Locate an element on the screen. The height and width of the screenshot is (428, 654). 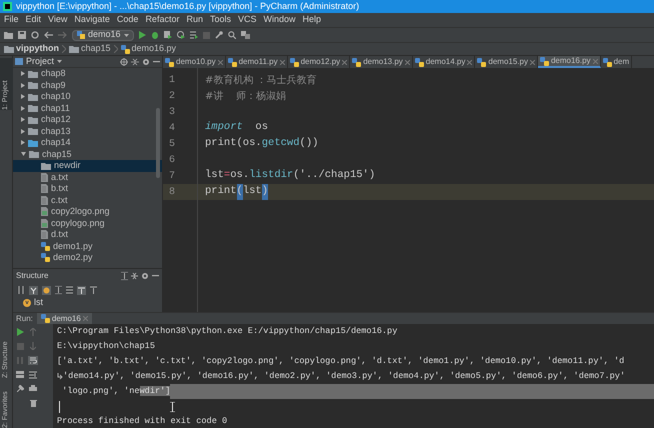
editor-tab: demo10.py is located at coordinates (194, 62).